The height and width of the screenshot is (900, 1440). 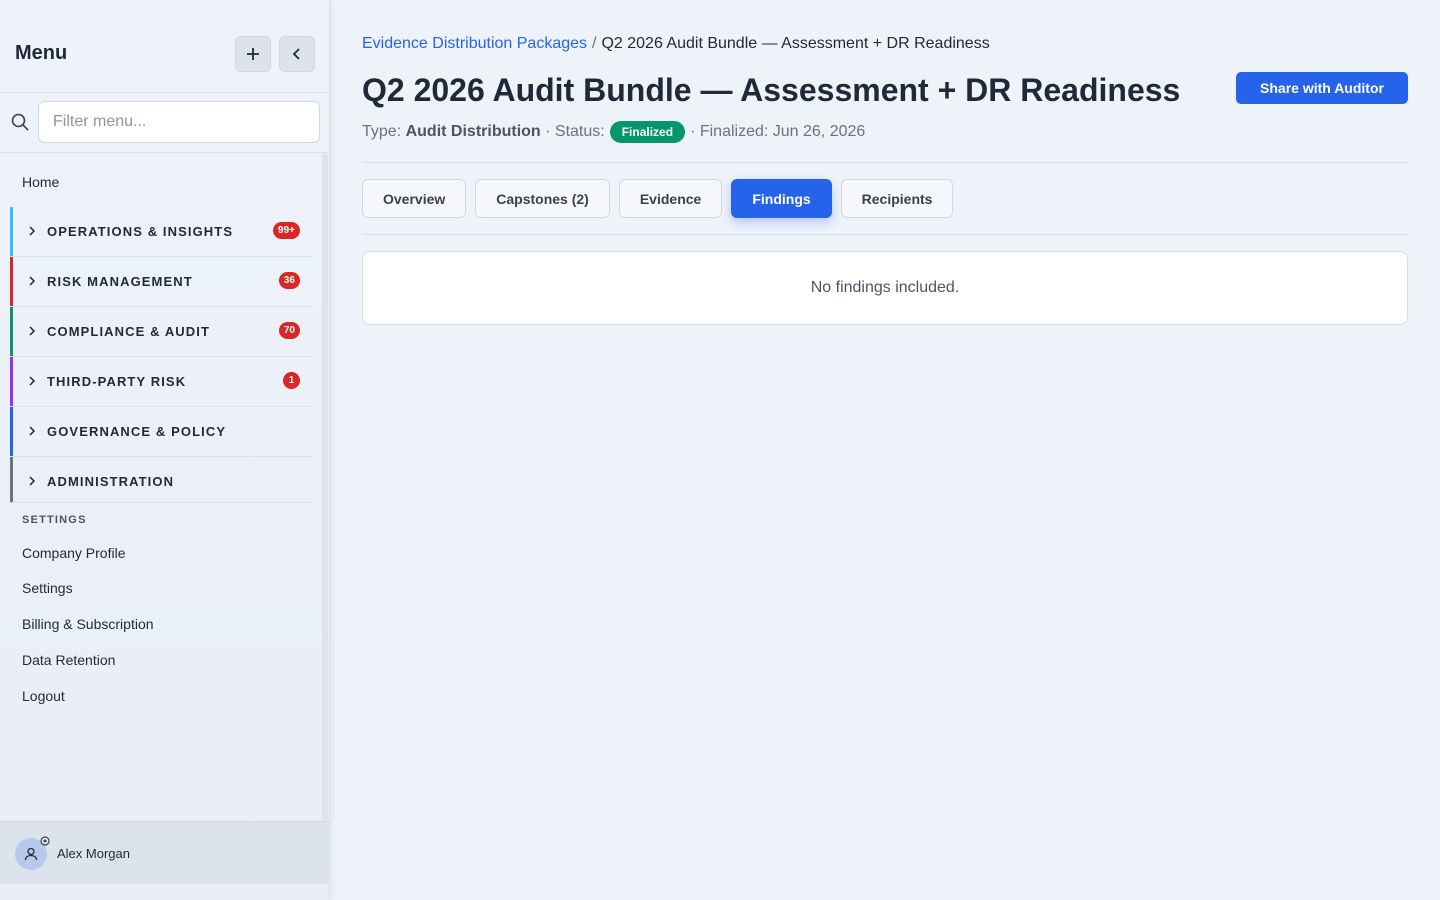 I want to click on tab-recipients: Recipients, so click(x=897, y=198).